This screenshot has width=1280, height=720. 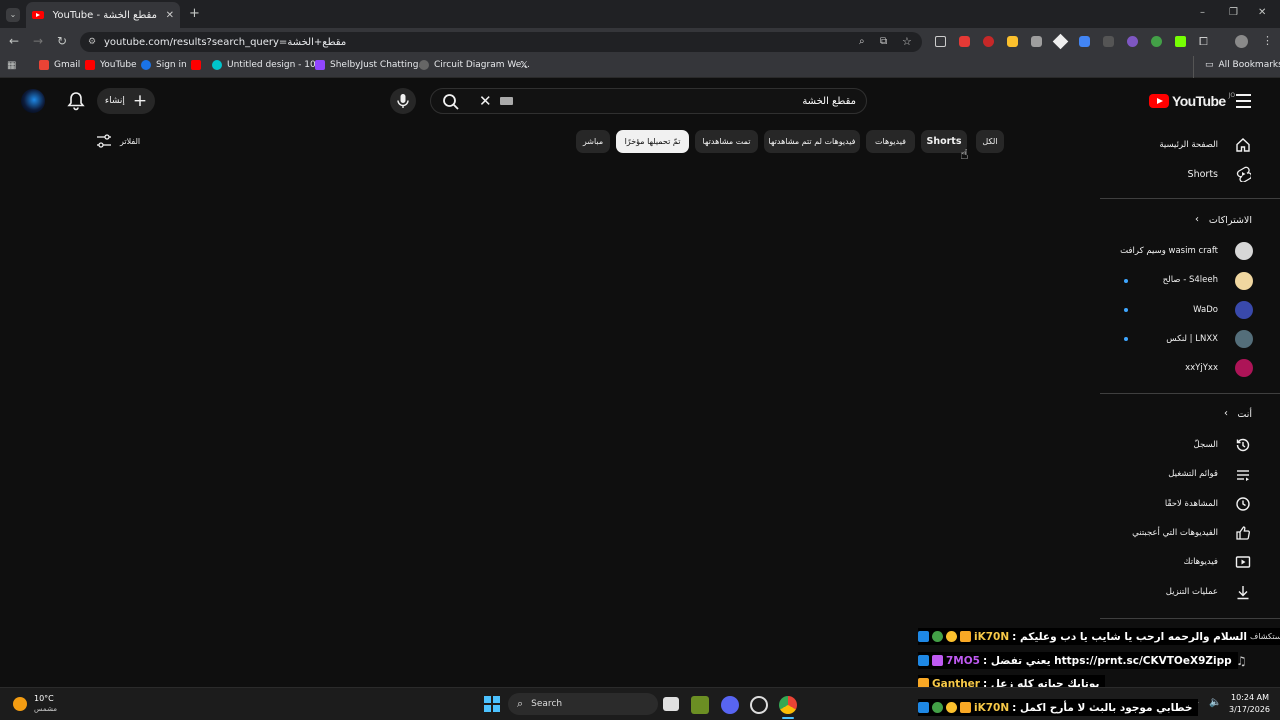 What do you see at coordinates (988, 41) in the screenshot?
I see `extension-3-icon` at bounding box center [988, 41].